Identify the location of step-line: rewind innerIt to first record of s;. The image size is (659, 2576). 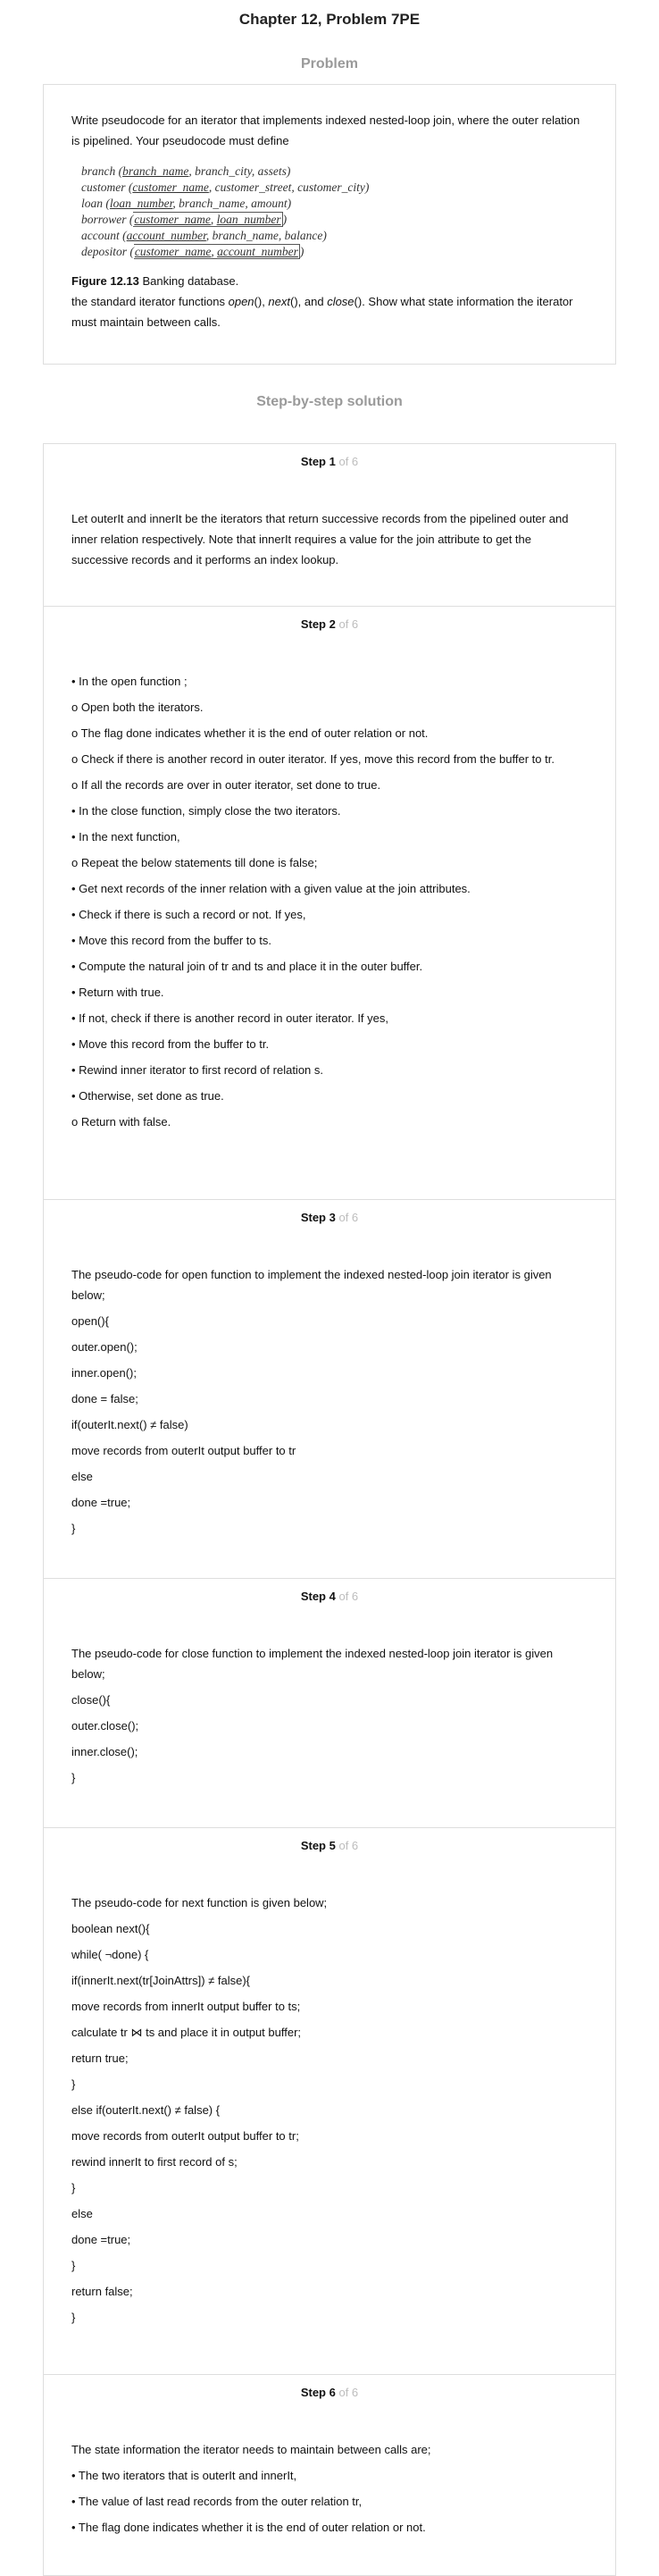
(155, 2162).